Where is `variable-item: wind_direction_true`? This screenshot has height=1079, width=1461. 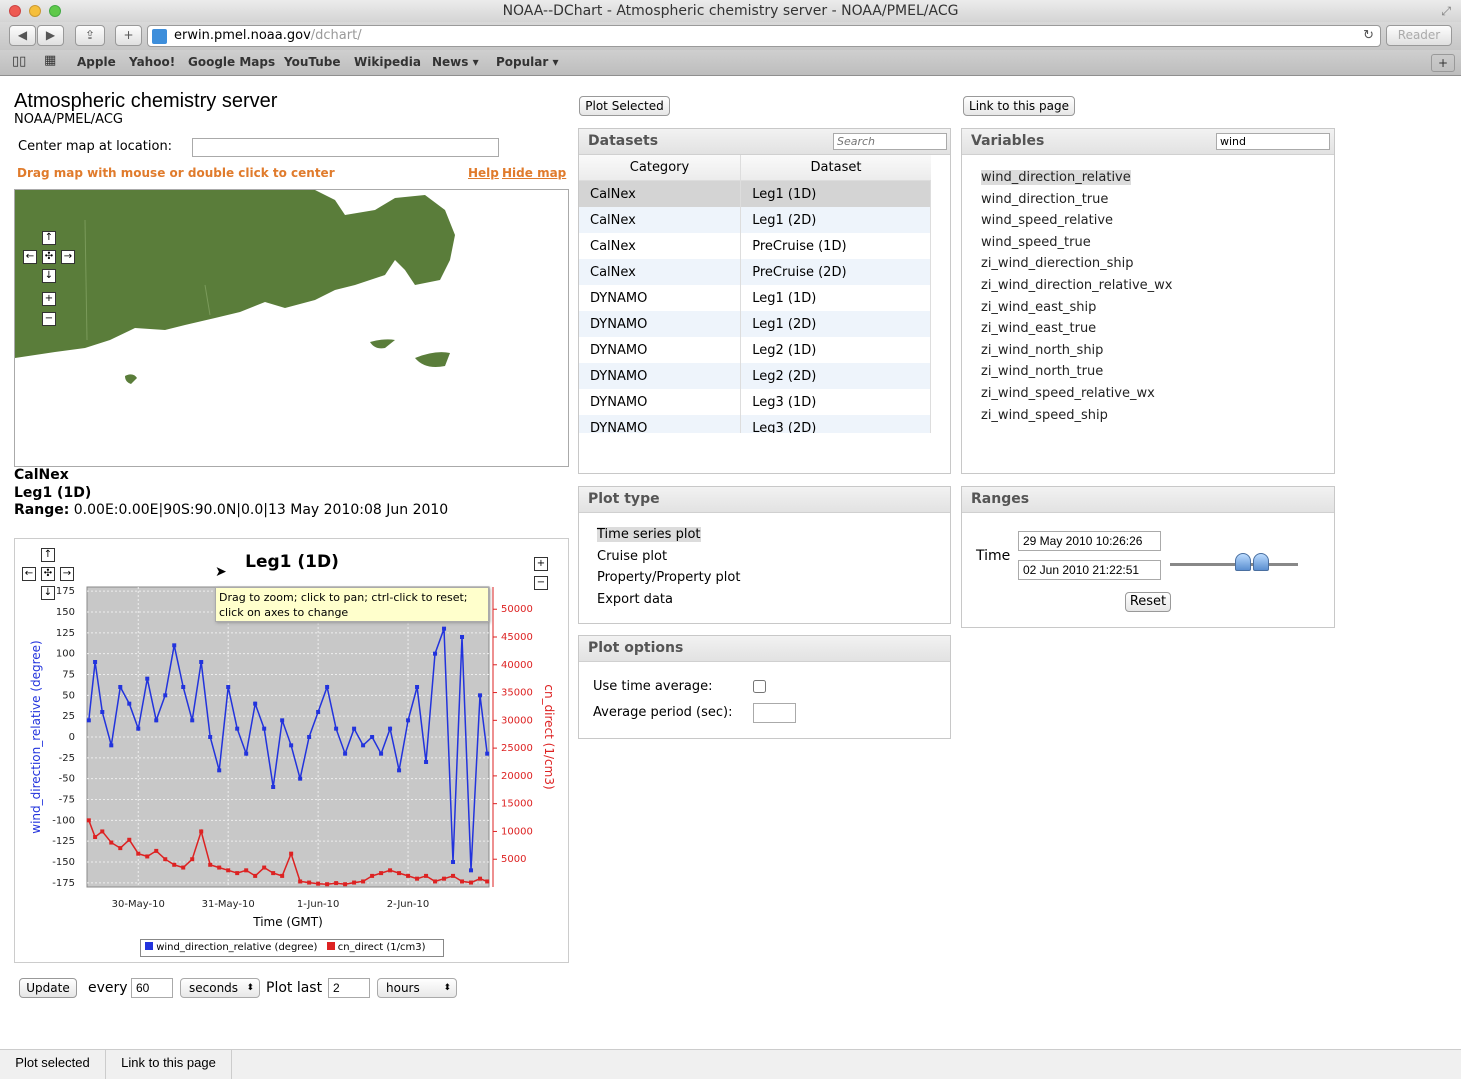 variable-item: wind_direction_true is located at coordinates (1156, 200).